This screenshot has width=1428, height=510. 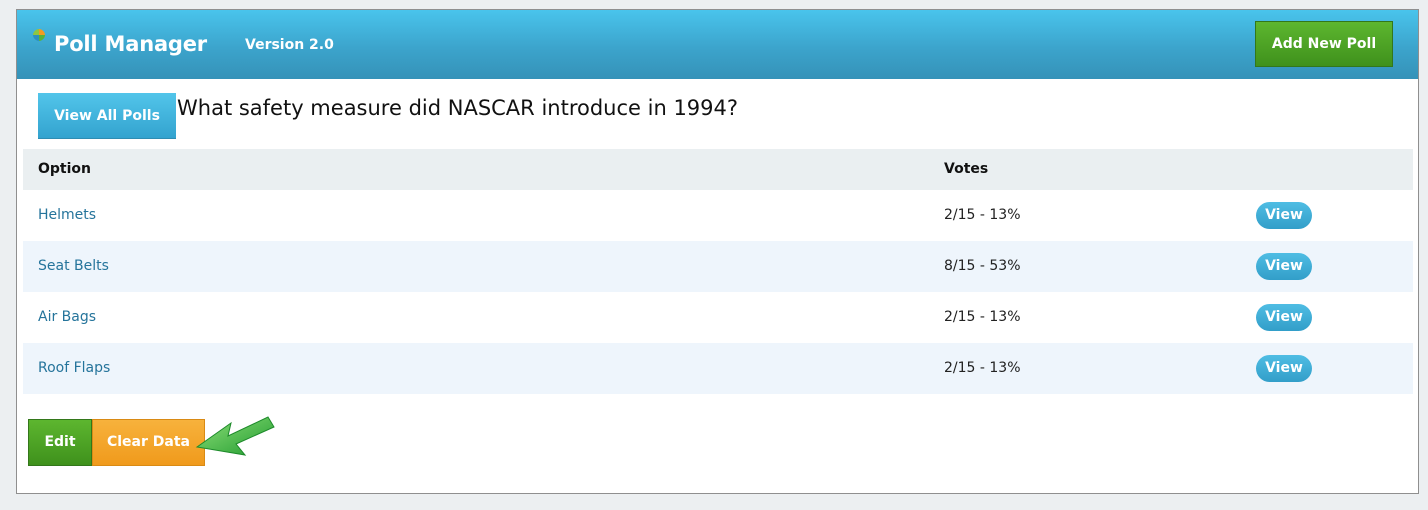 I want to click on option-link: Helmets, so click(x=67, y=215).